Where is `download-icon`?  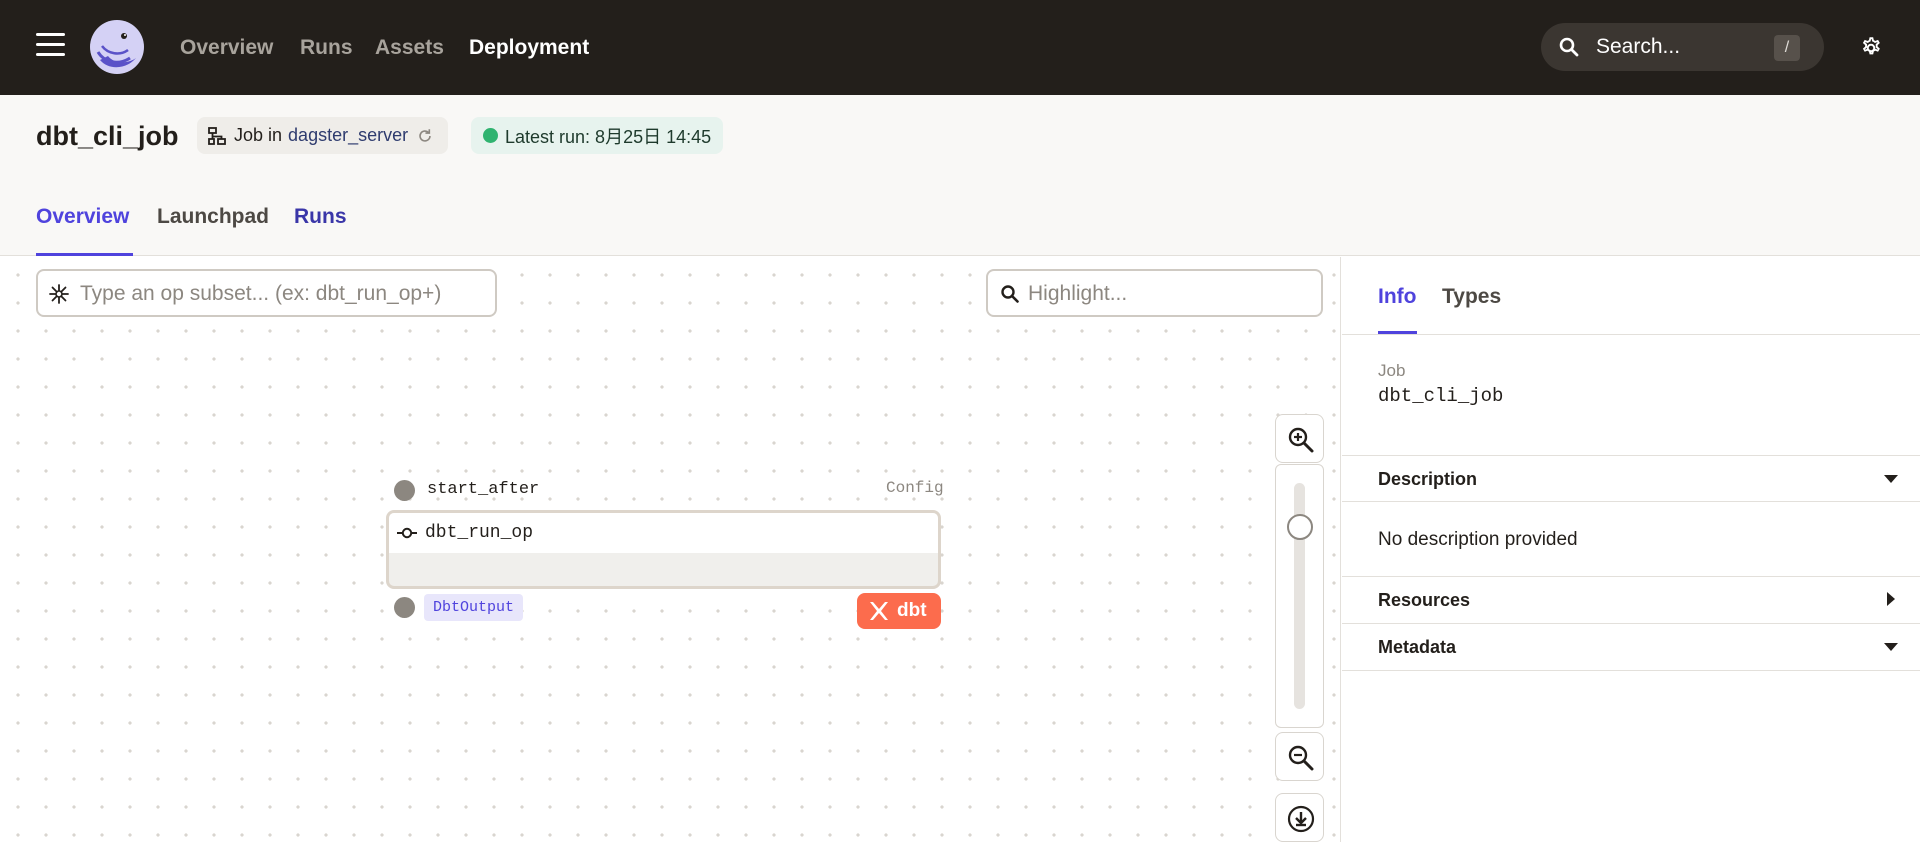
download-icon is located at coordinates (1301, 819).